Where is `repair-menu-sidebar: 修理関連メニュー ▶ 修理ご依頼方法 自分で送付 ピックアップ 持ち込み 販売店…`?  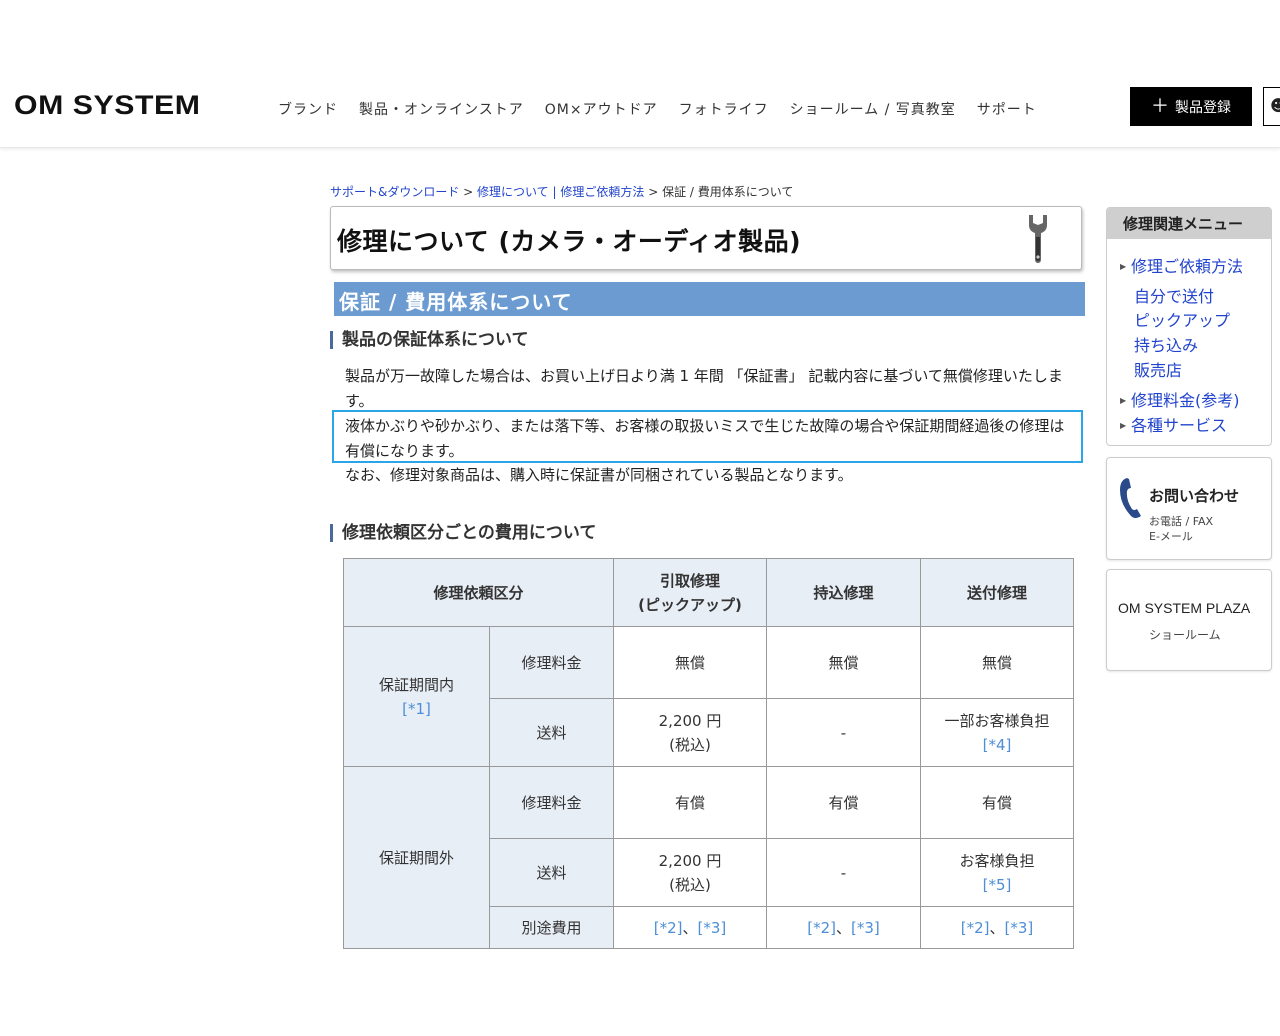
repair-menu-sidebar: 修理関連メニュー ▶ 修理ご依頼方法 自分で送付 ピックアップ 持ち込み 販売店… is located at coordinates (1189, 326).